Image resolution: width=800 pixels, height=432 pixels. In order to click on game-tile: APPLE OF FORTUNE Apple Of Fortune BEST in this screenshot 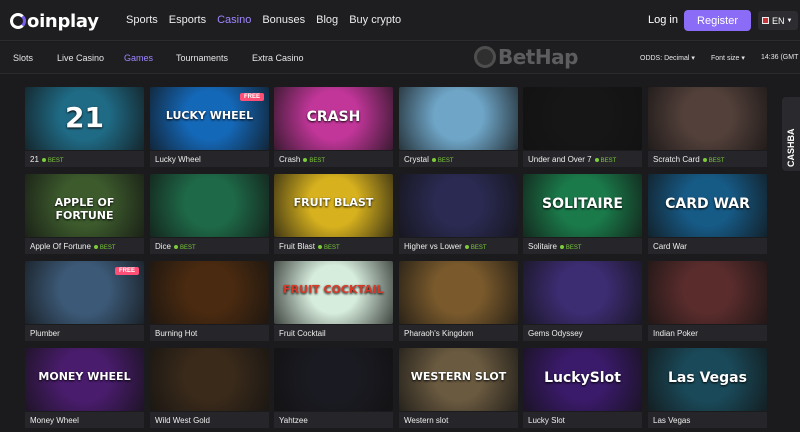, I will do `click(84, 214)`.